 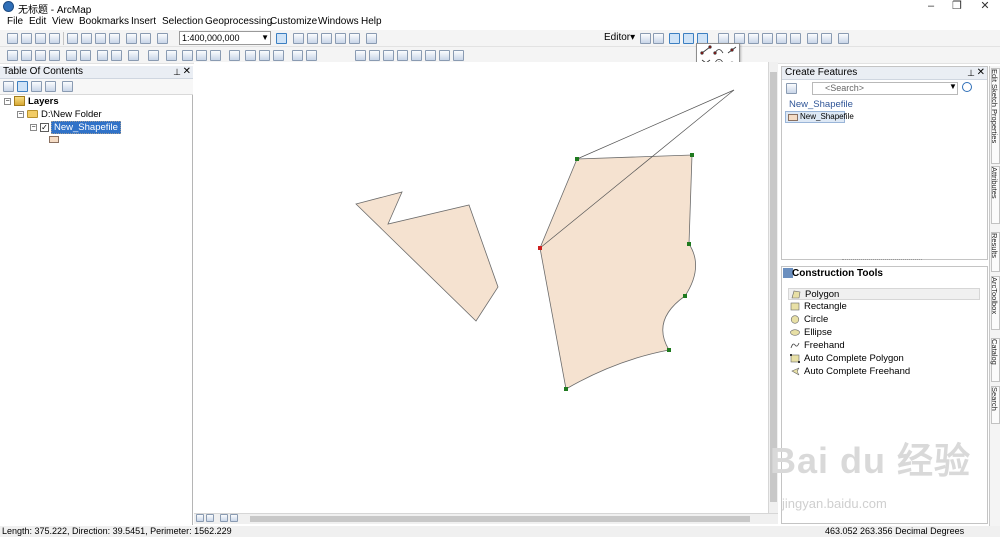 What do you see at coordinates (444, 55) in the screenshot?
I see `draw-tool-7-icon` at bounding box center [444, 55].